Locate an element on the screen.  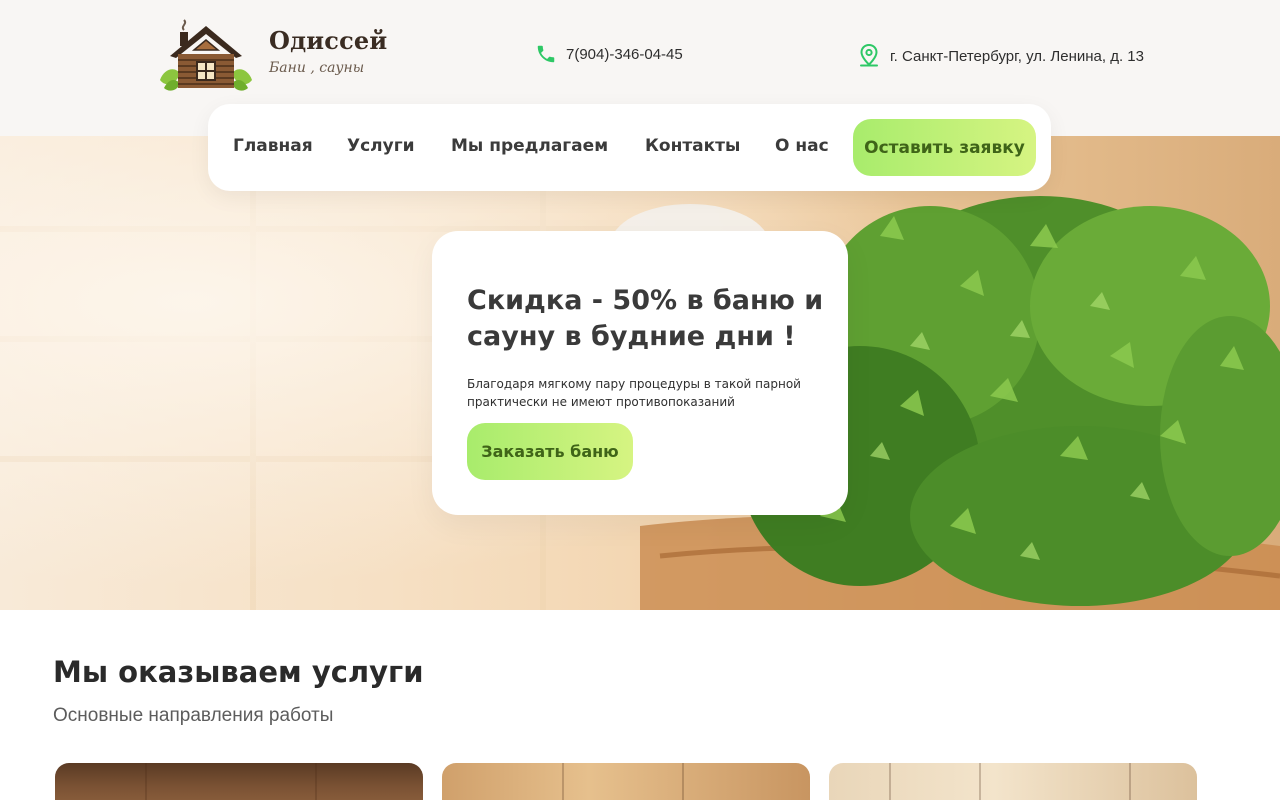
order-bath-button: Заказать баню is located at coordinates (550, 451).